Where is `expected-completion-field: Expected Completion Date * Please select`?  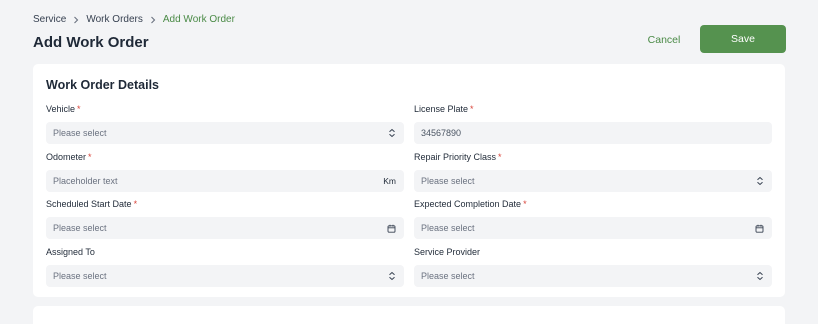
expected-completion-field: Expected Completion Date * Please select is located at coordinates (593, 218).